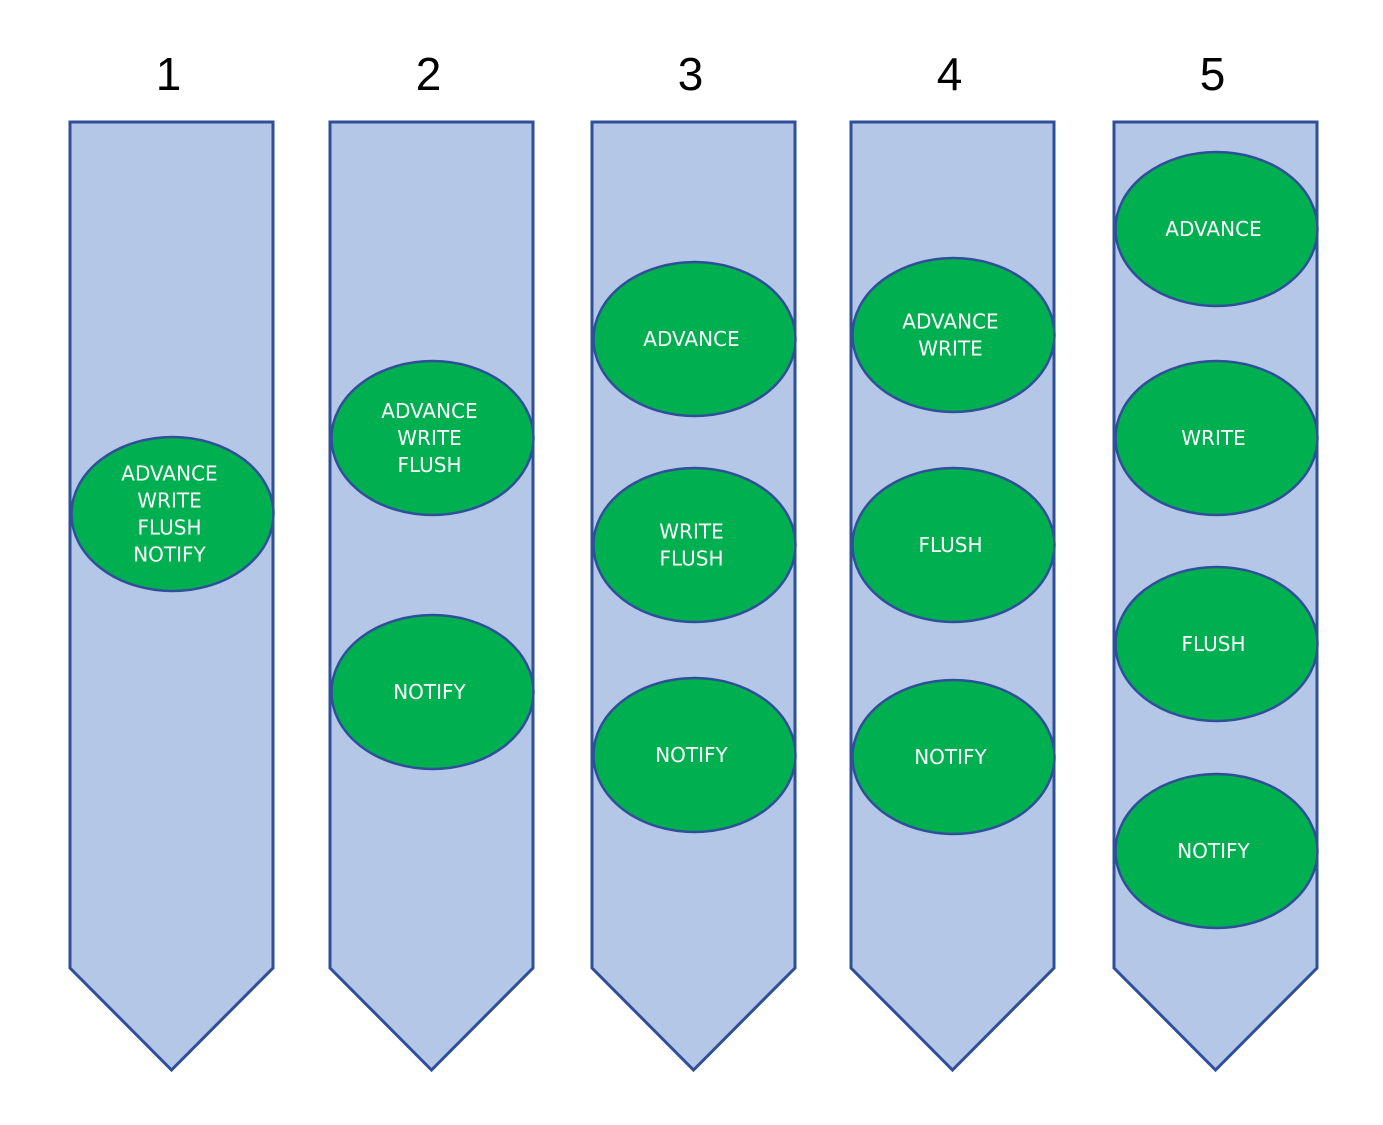 The height and width of the screenshot is (1125, 1383). I want to click on stage-column-3: 3 ADVANCE WRITE FLUSH NOTIFY, so click(693, 560).